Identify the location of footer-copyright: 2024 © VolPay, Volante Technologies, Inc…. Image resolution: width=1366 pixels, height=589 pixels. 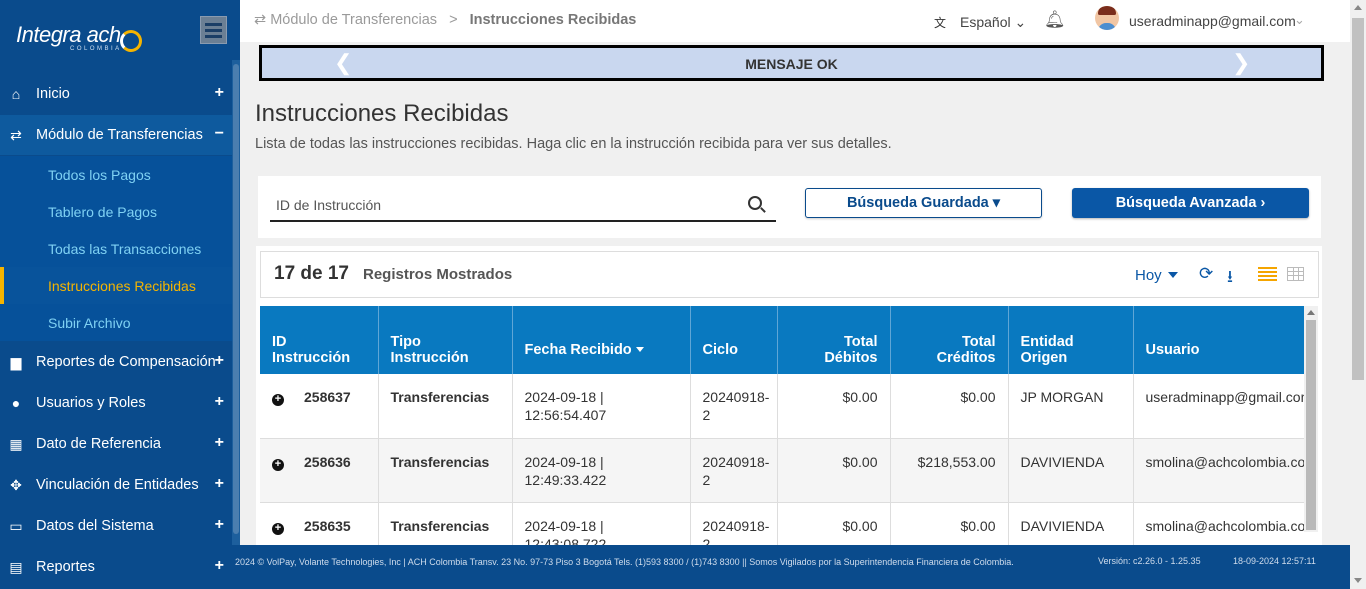
(624, 562).